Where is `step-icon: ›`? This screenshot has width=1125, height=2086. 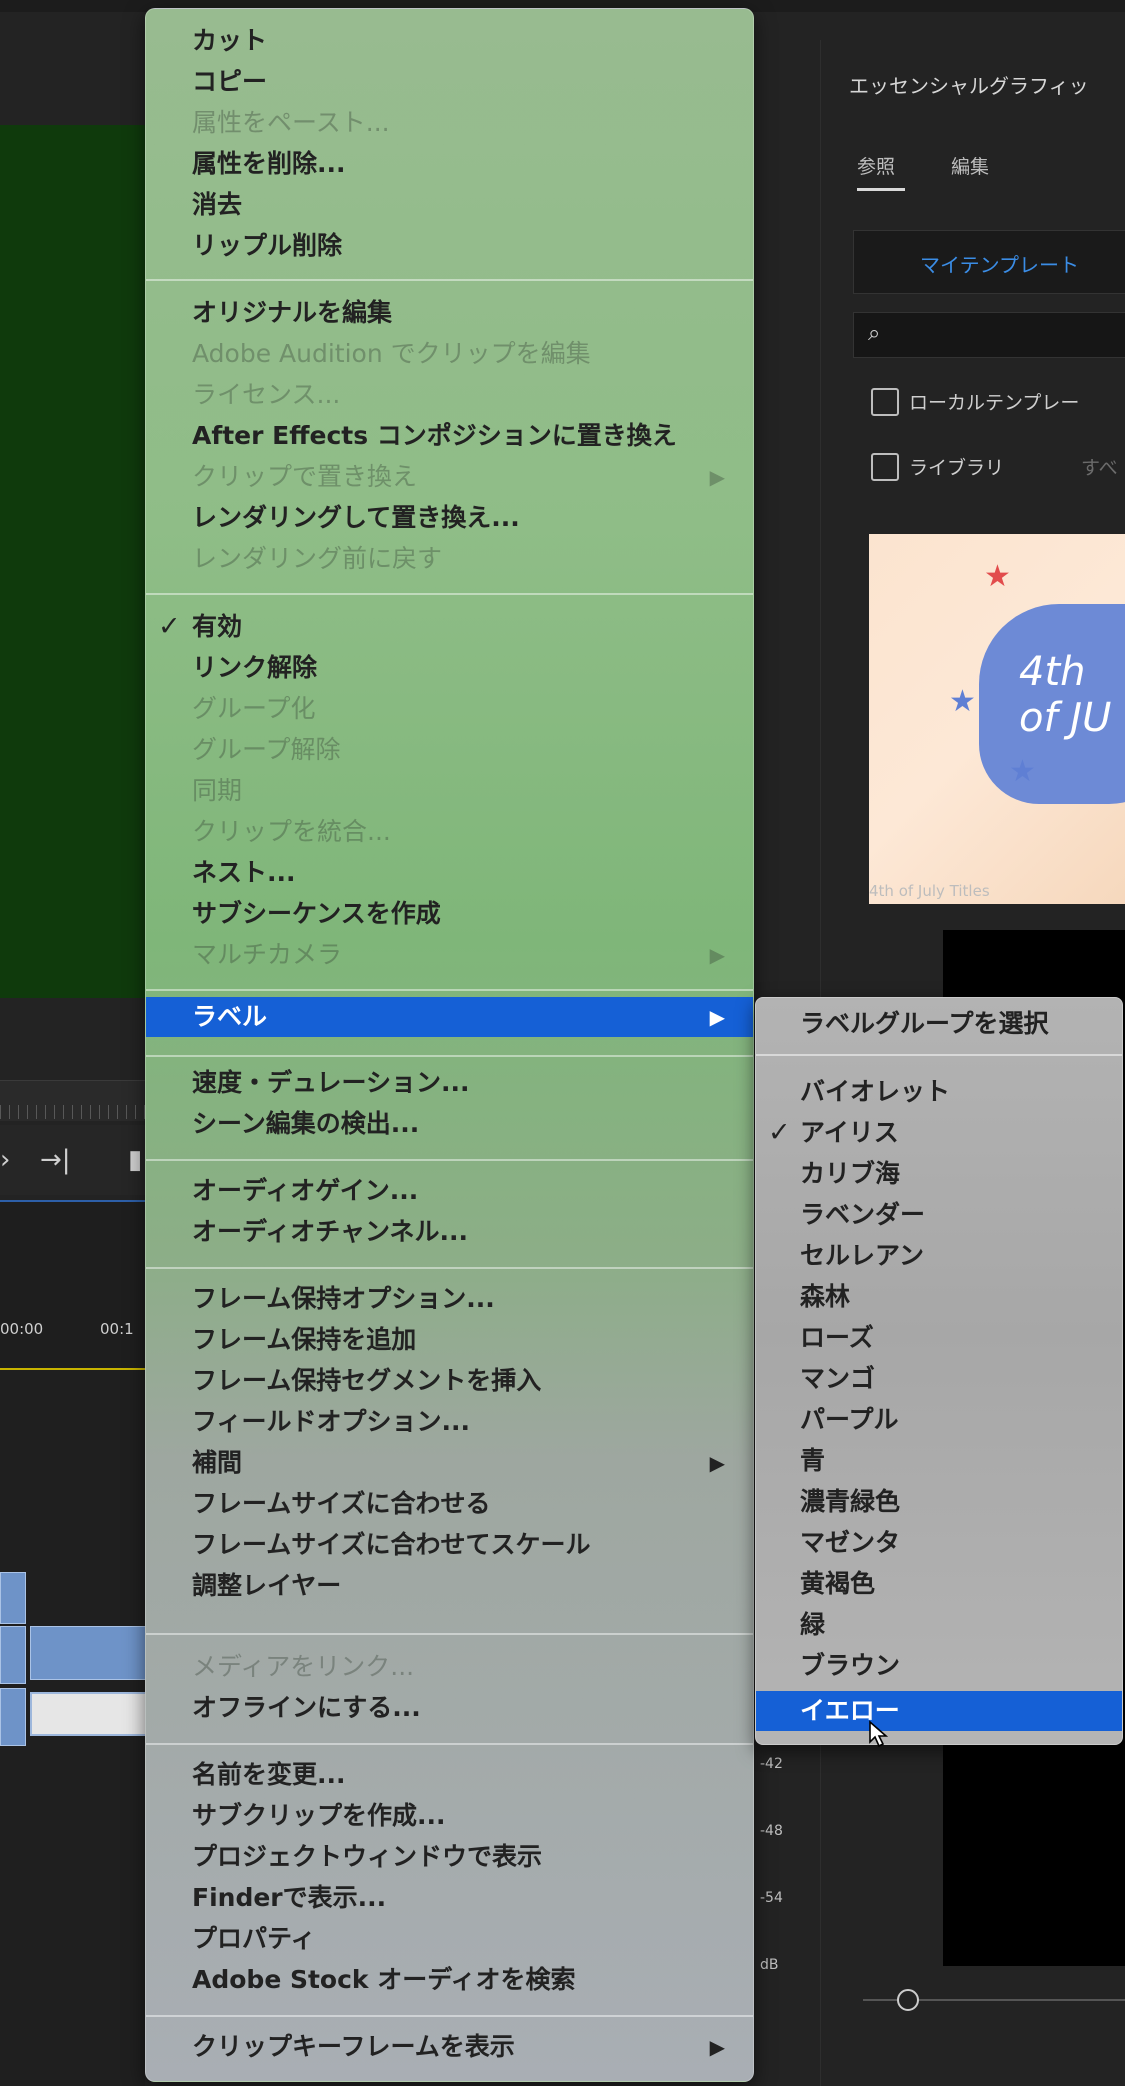 step-icon: › is located at coordinates (5, 1160).